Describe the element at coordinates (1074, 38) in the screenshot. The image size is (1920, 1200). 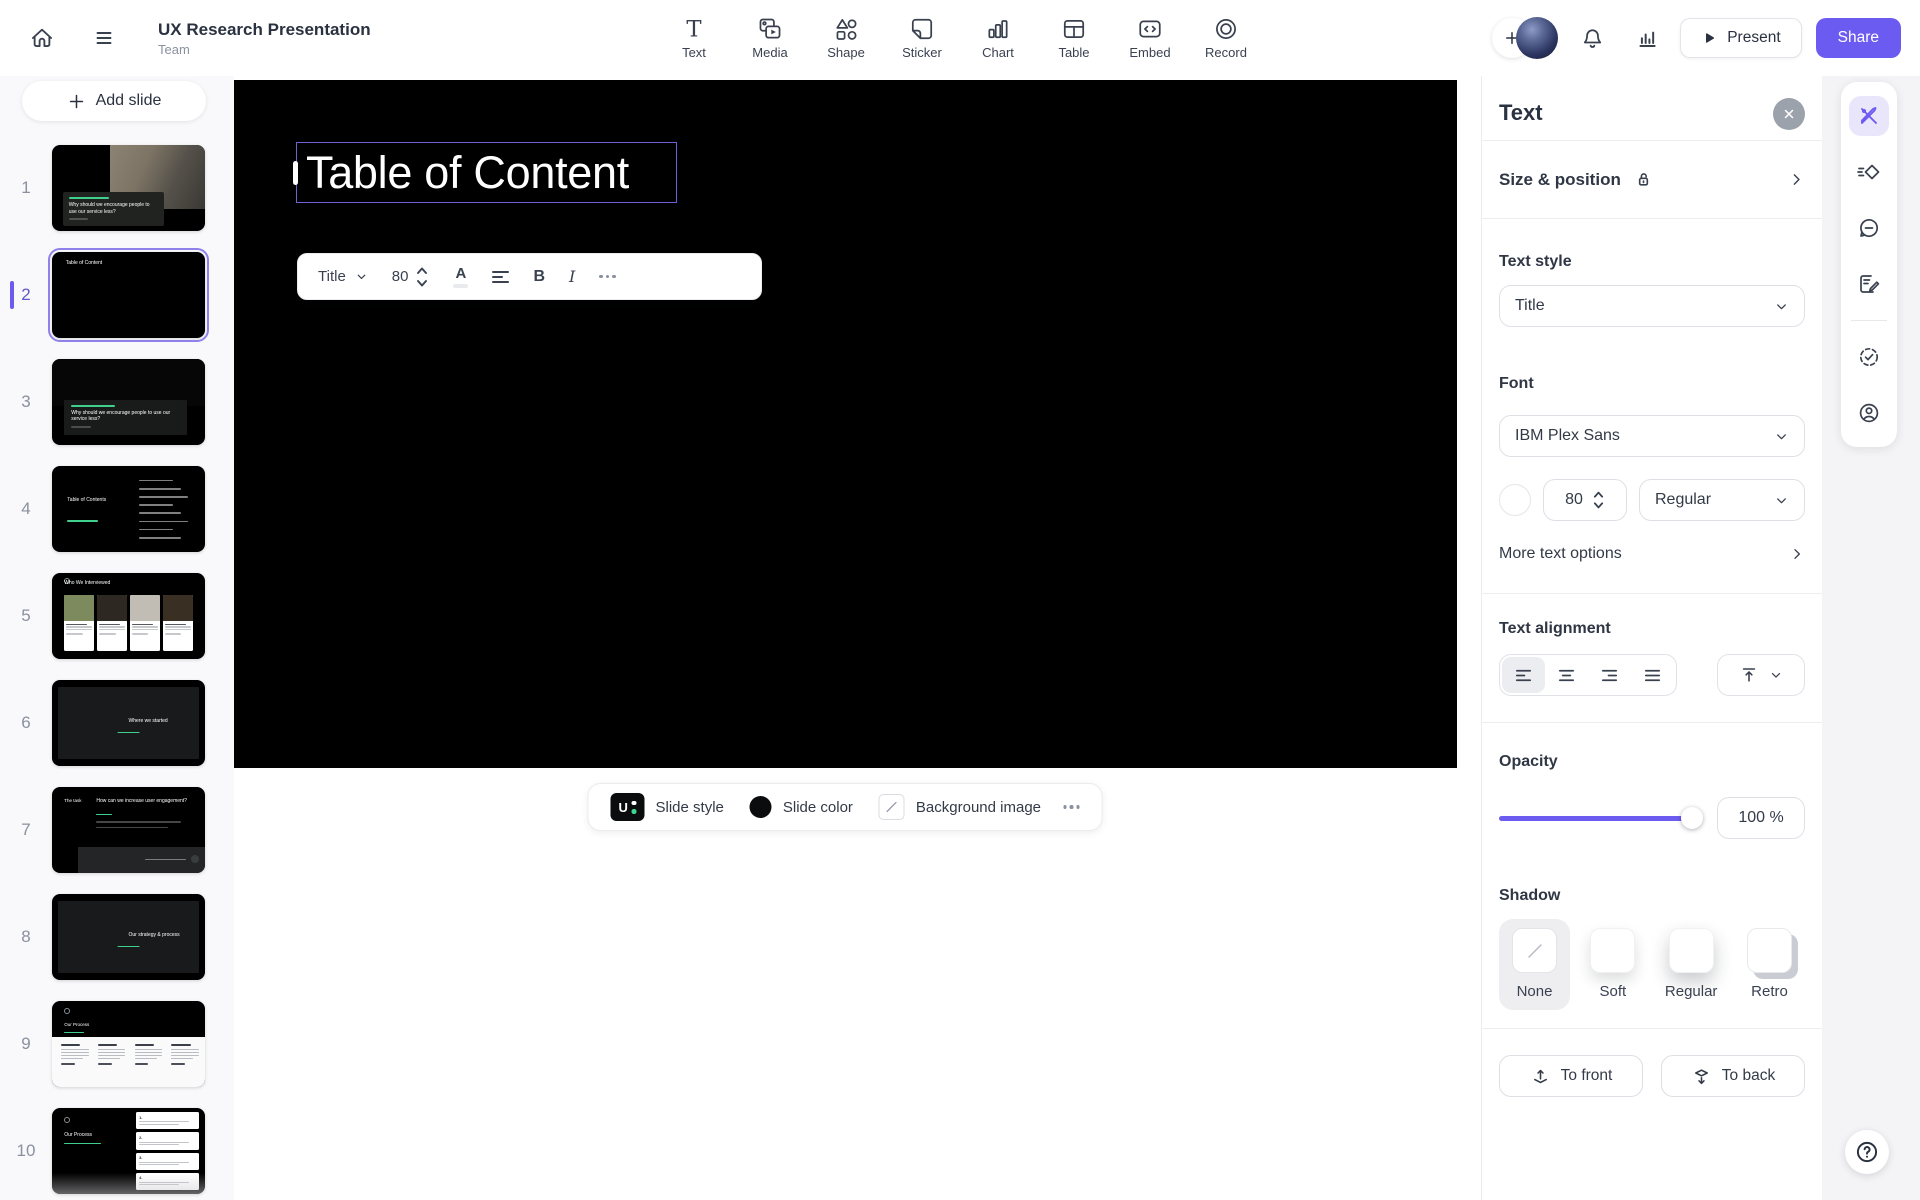
I see `tool-table-button: Table` at that location.